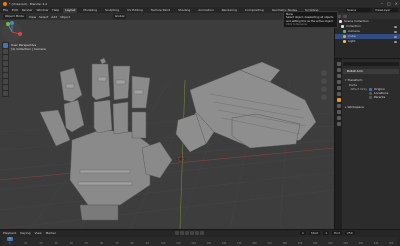 This screenshot has width=400, height=246. I want to click on timeline-tick-label: 140, so click(224, 243).